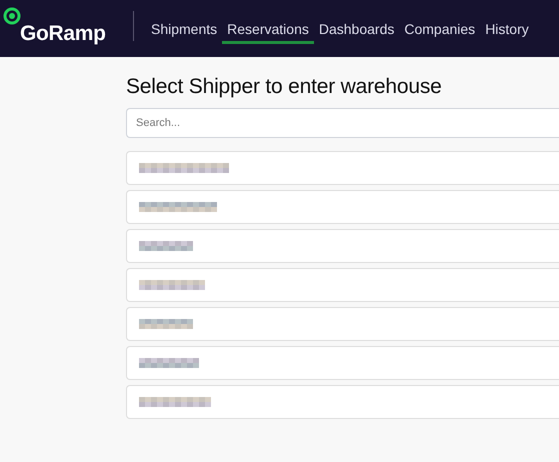 The height and width of the screenshot is (462, 559). Describe the element at coordinates (63, 34) in the screenshot. I see `brand-name: GoRamp` at that location.